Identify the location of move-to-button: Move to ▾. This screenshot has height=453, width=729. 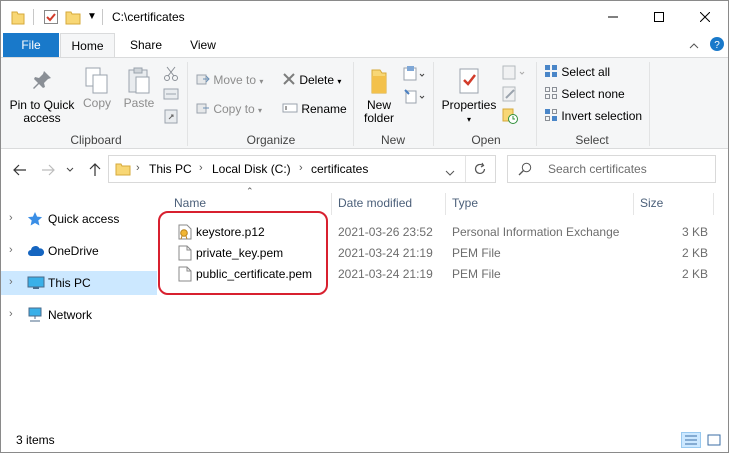
(229, 80).